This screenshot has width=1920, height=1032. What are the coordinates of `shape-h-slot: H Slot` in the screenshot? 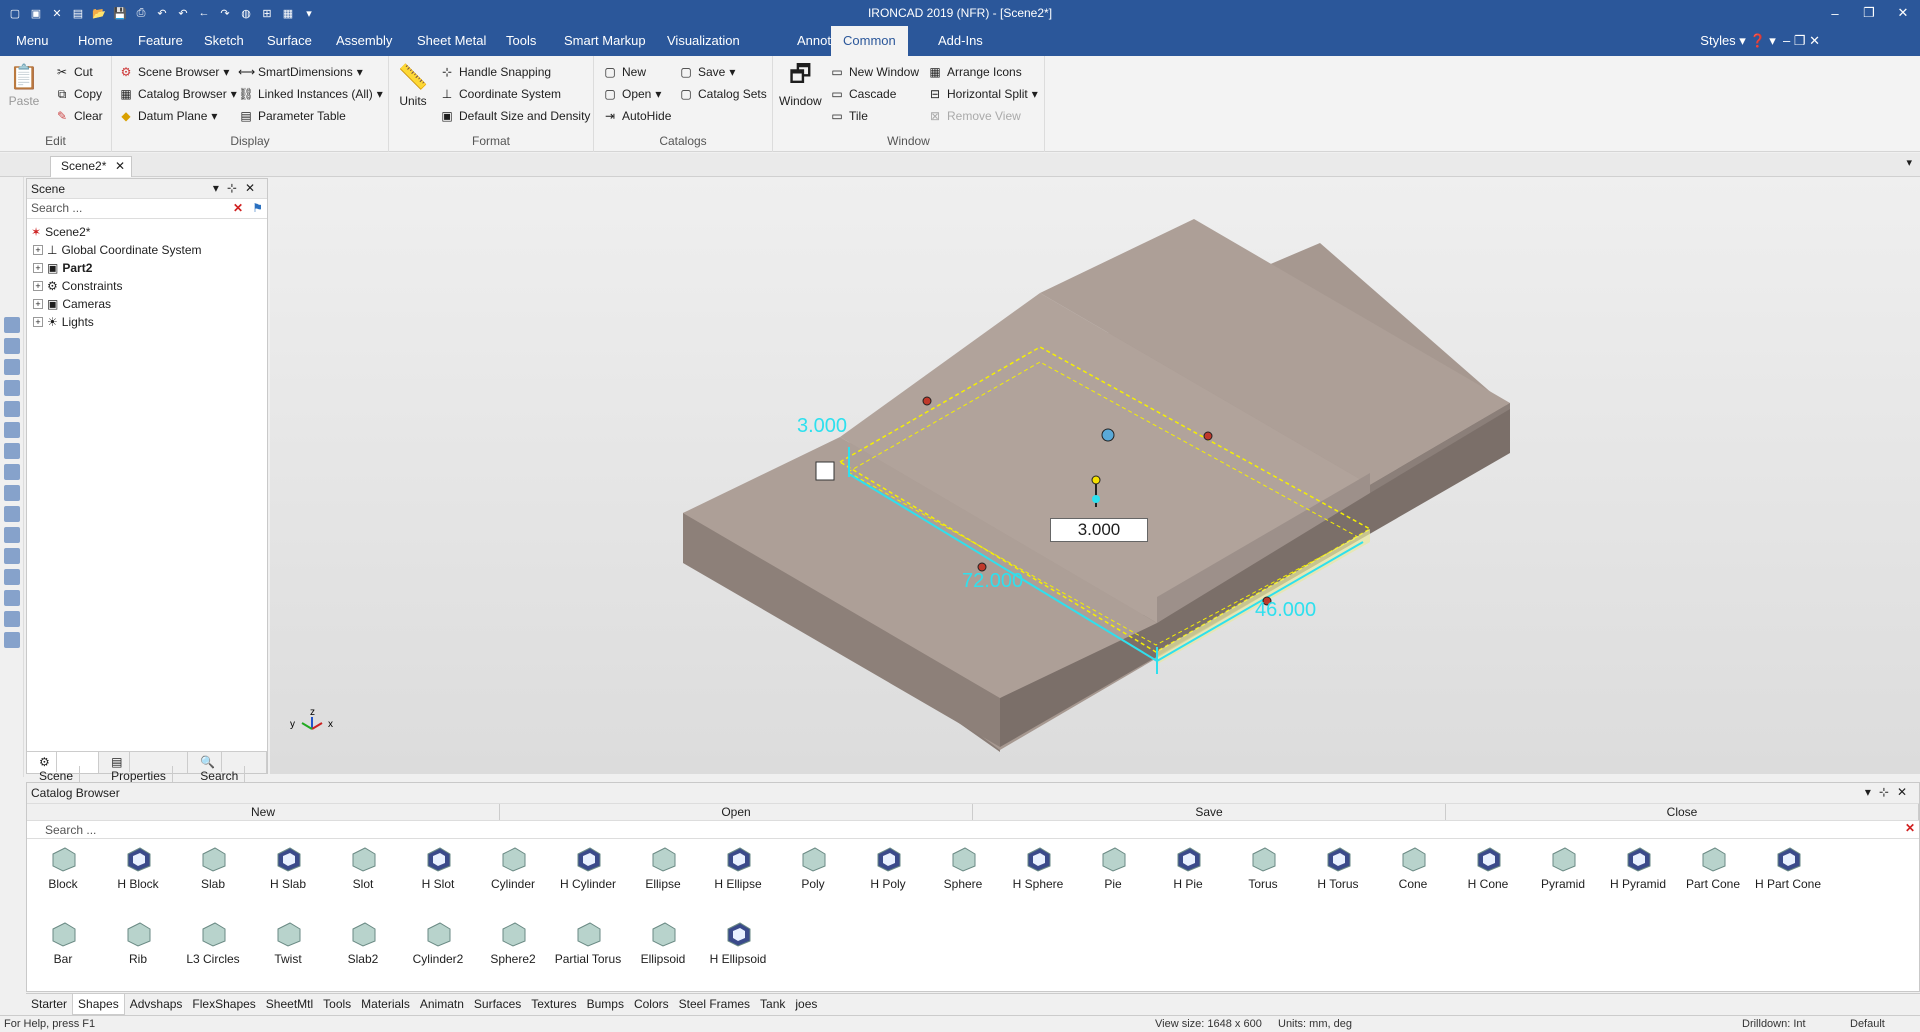 It's located at (438, 868).